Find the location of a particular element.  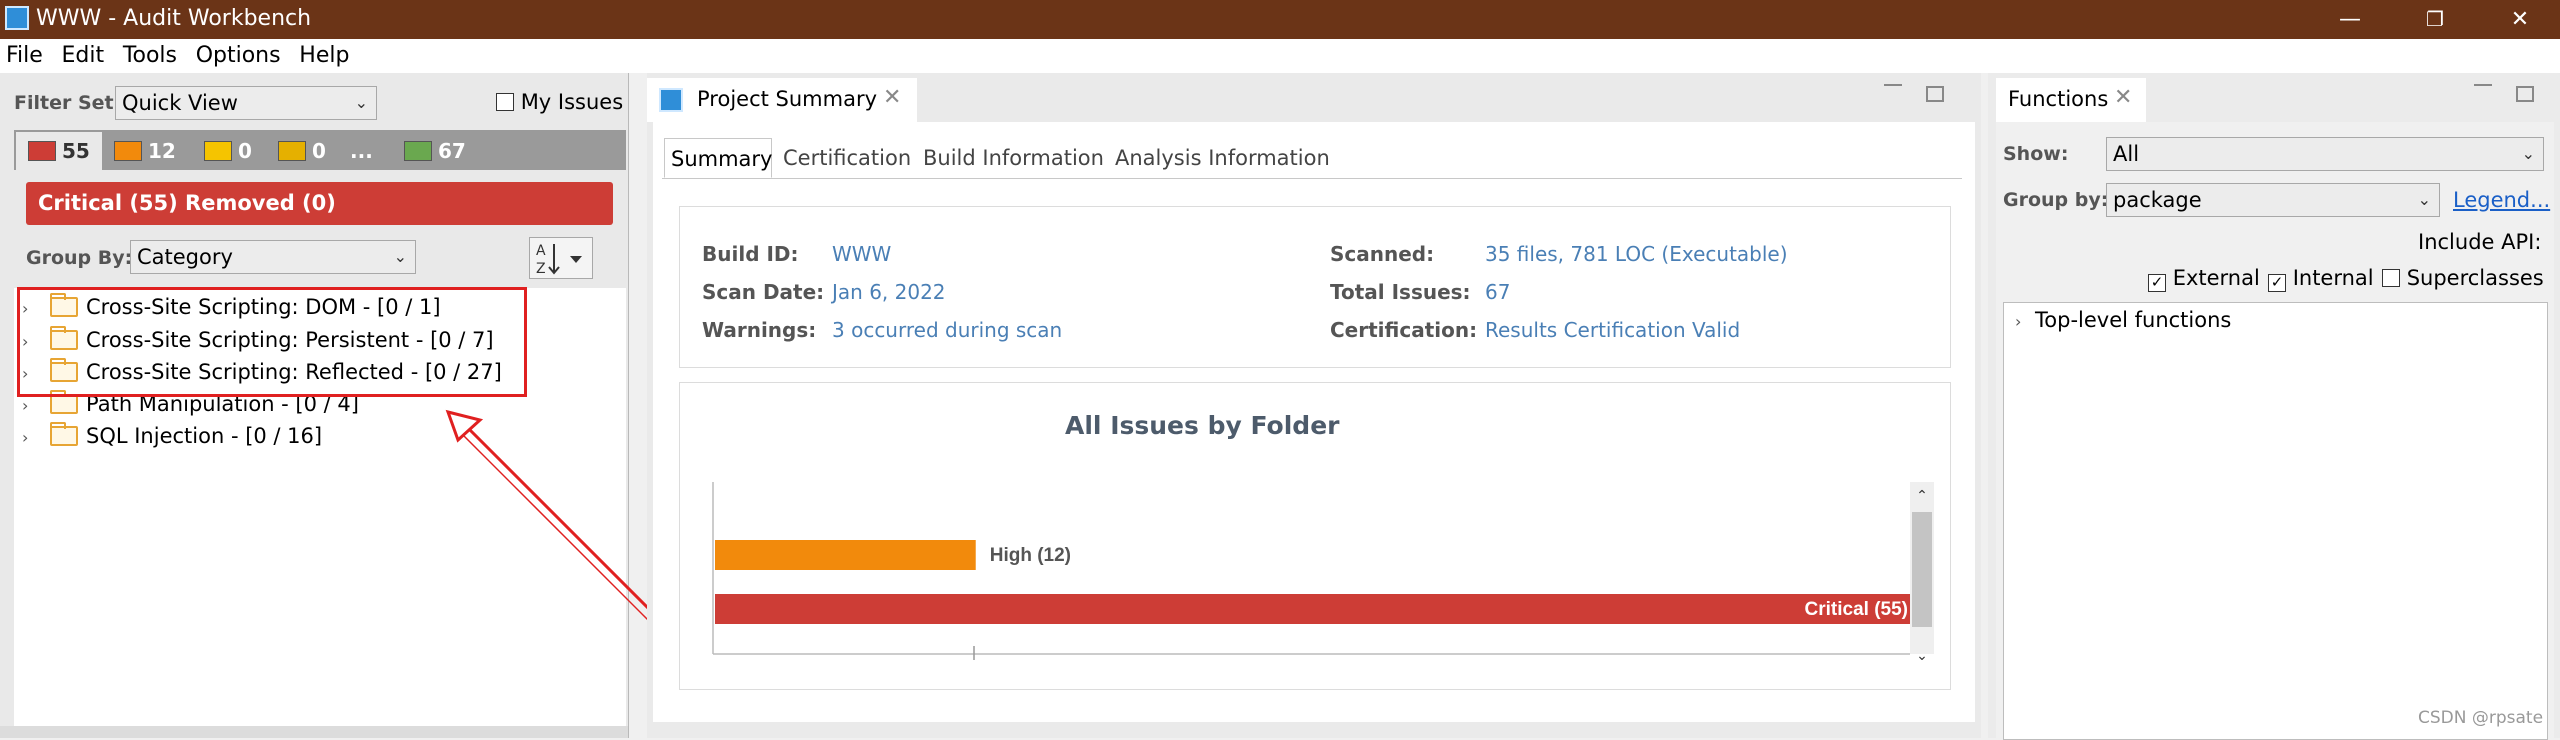

tree-item-label: SQL Injection - [0 / 16] is located at coordinates (204, 436).